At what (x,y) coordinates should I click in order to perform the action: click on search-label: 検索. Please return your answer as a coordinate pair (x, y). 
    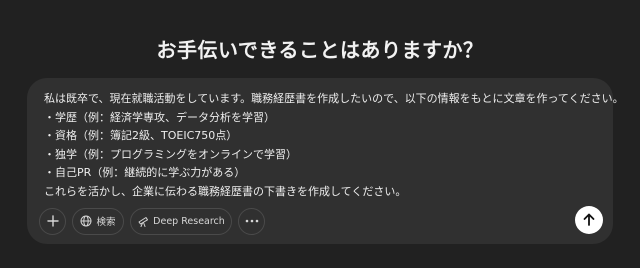
    Looking at the image, I should click on (106, 222).